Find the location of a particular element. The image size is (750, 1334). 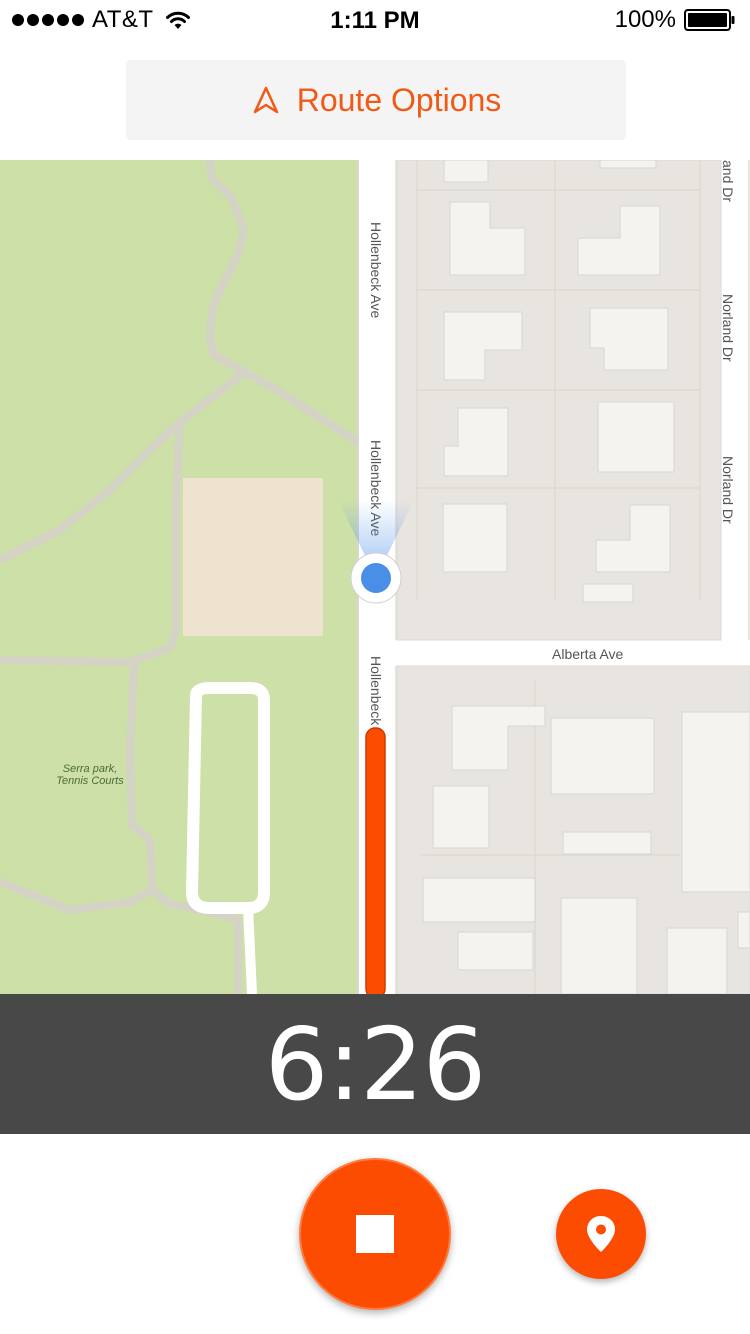

status-right: 100% is located at coordinates (675, 19).